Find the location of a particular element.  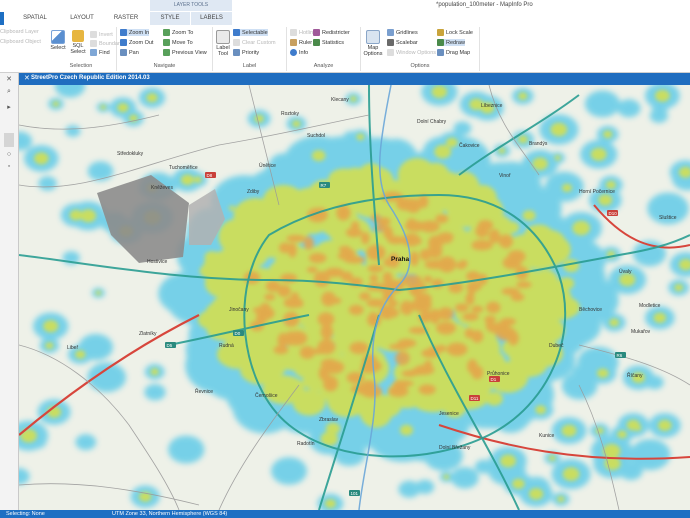

navigate-group-label: Navigate is located at coordinates (164, 66).